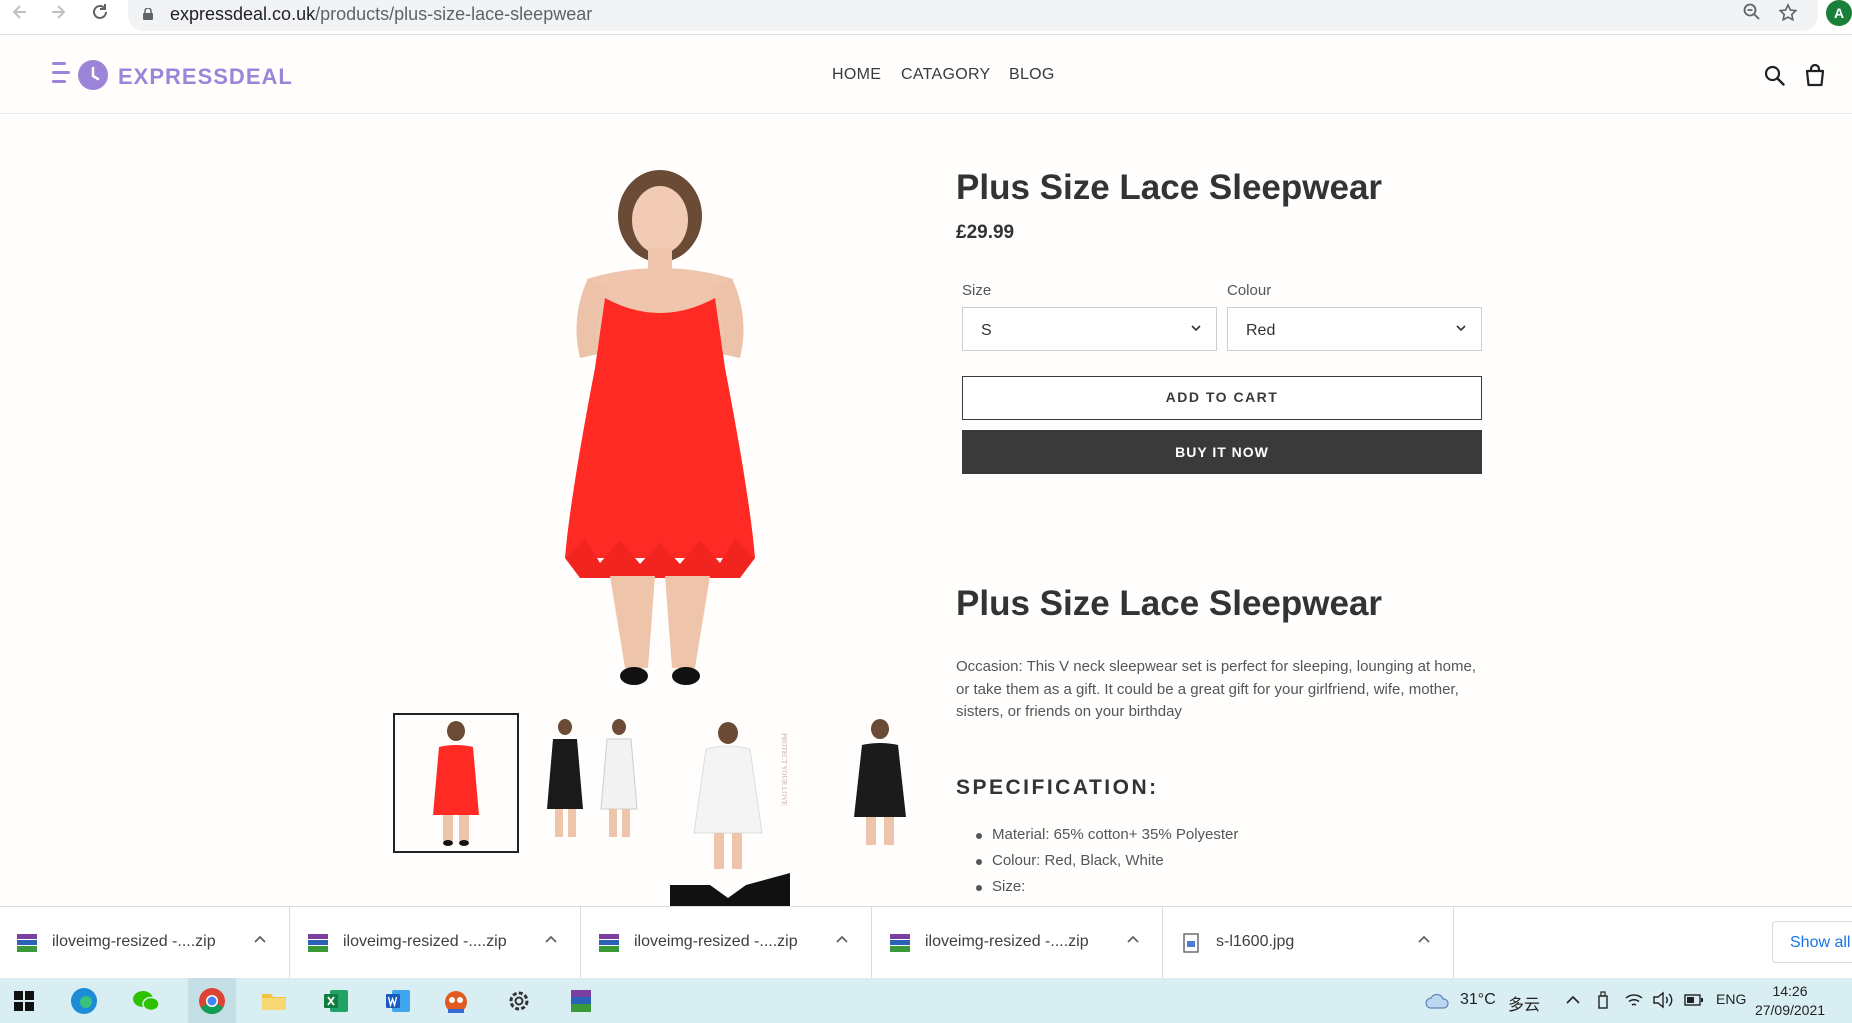 The height and width of the screenshot is (1023, 1852). What do you see at coordinates (456, 1001) in the screenshot?
I see `game-app-icon` at bounding box center [456, 1001].